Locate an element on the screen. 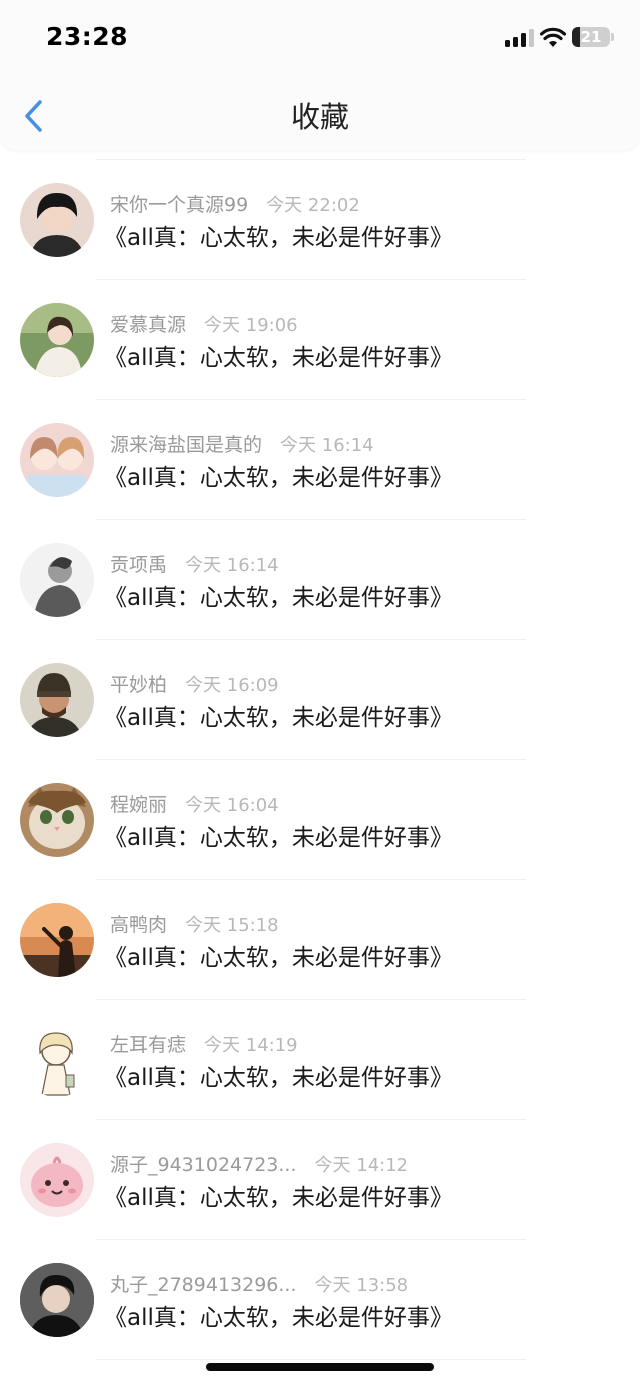 Image resolution: width=640 pixels, height=1385 pixels. timestamp: 今天 14:12 is located at coordinates (361, 1165).